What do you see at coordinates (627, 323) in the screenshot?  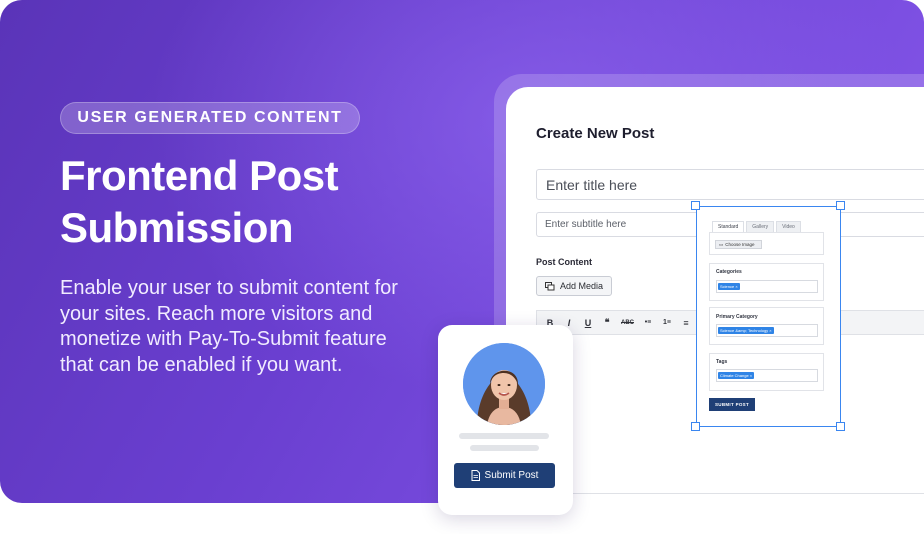 I see `strikethrough-button: ABC` at bounding box center [627, 323].